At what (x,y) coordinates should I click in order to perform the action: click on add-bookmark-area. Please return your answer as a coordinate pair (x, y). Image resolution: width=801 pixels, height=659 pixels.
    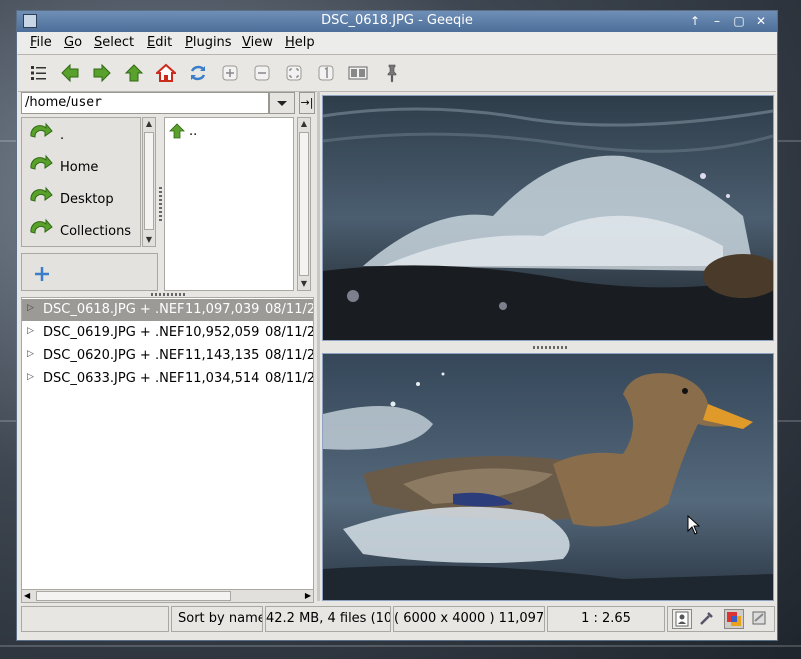
    Looking at the image, I should click on (89, 272).